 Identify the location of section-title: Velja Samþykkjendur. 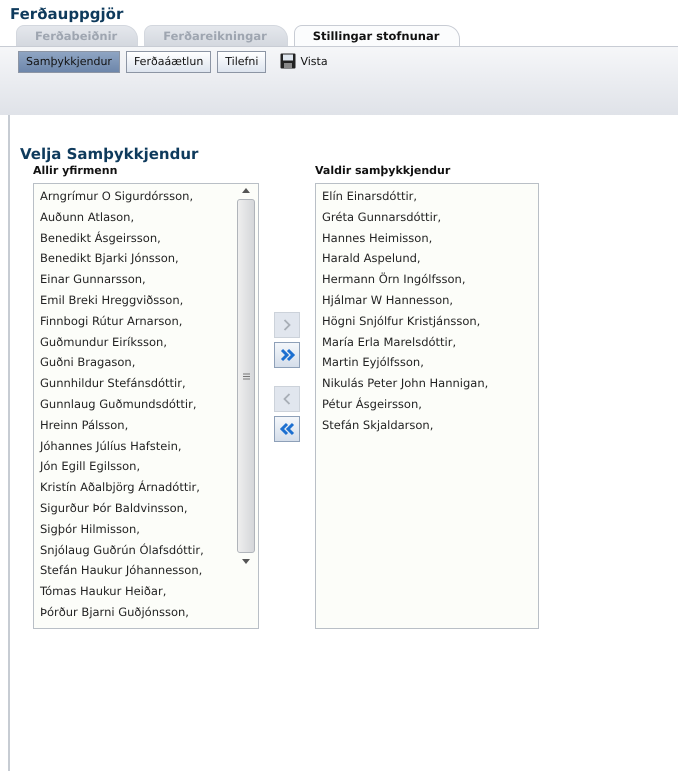
(110, 154).